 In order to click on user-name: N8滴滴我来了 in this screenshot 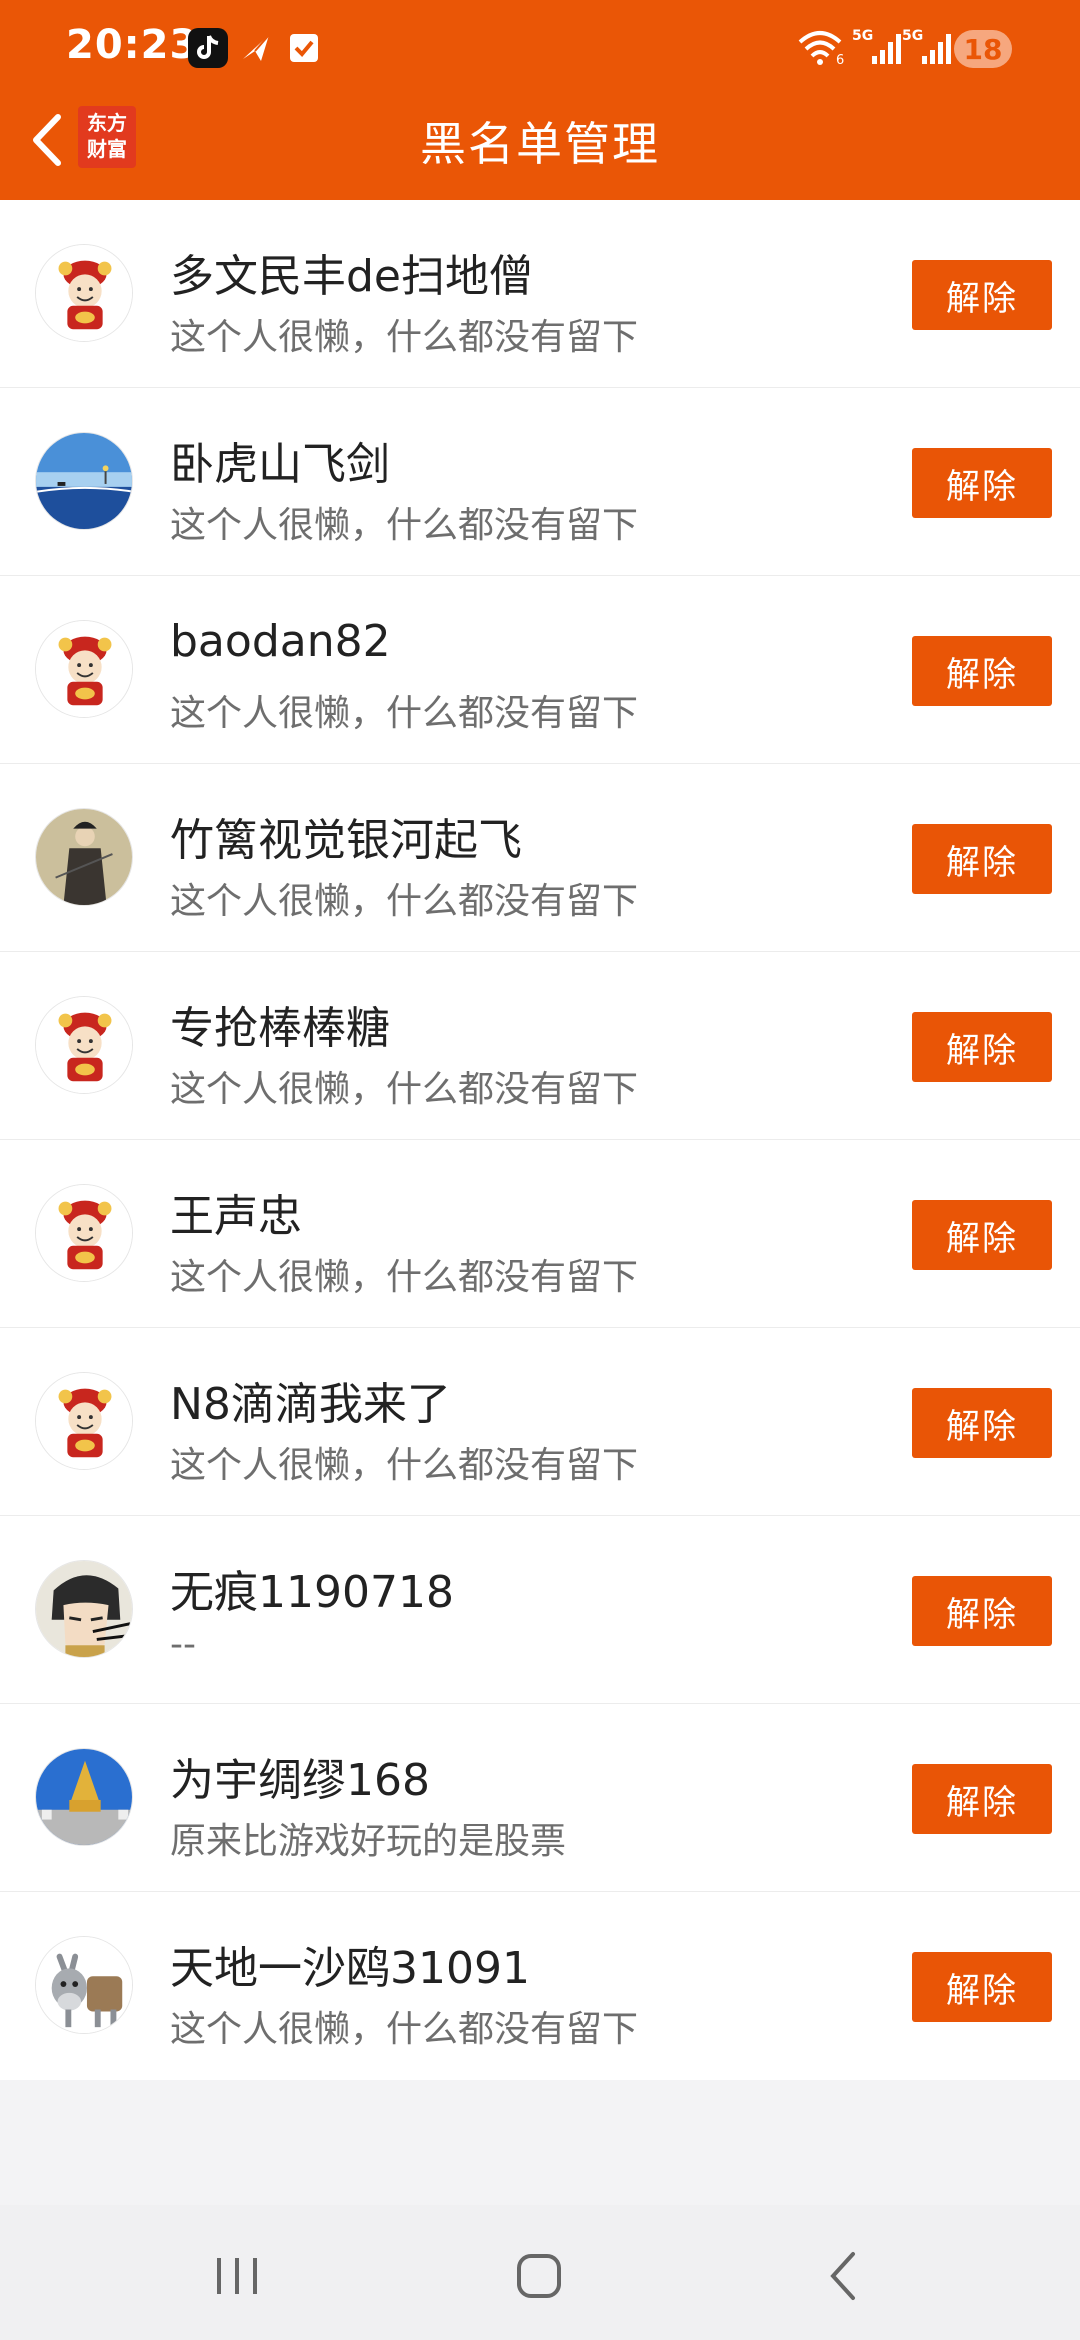, I will do `click(310, 1404)`.